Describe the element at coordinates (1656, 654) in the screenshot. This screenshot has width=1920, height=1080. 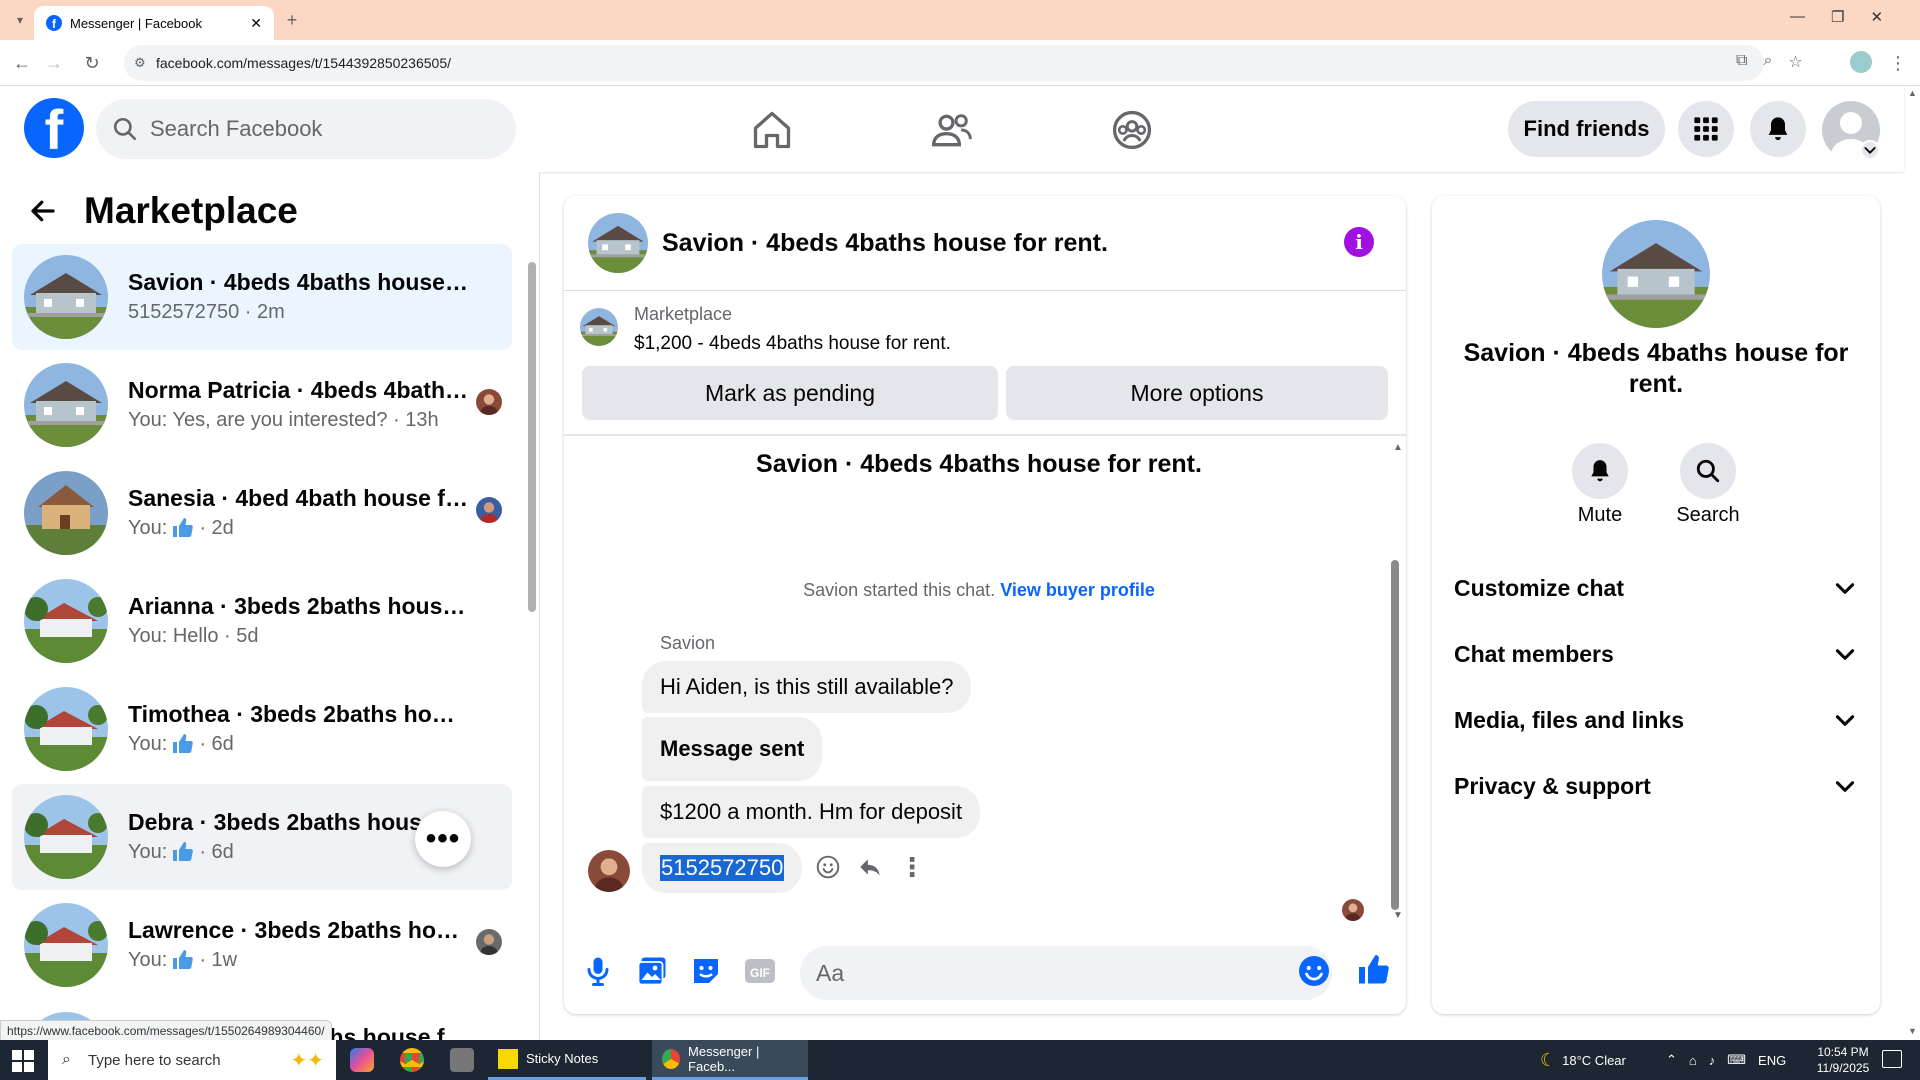
I see `chat-members-section: Chat members` at that location.